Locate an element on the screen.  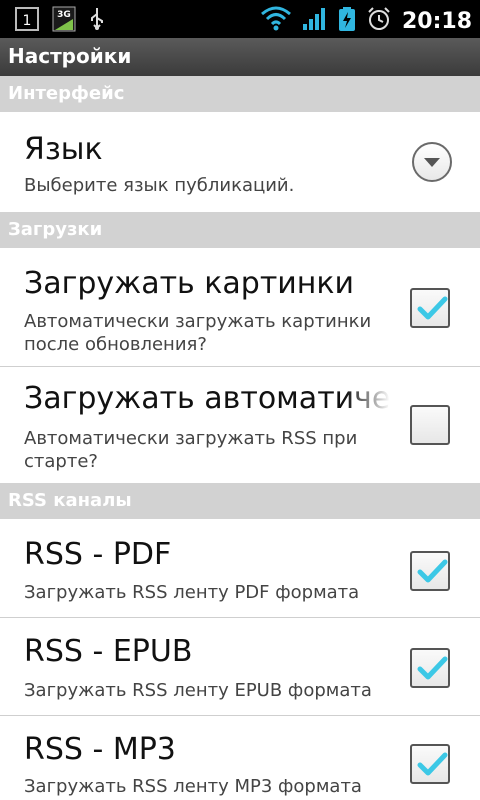
pref-title: RSS - PDF is located at coordinates (98, 554).